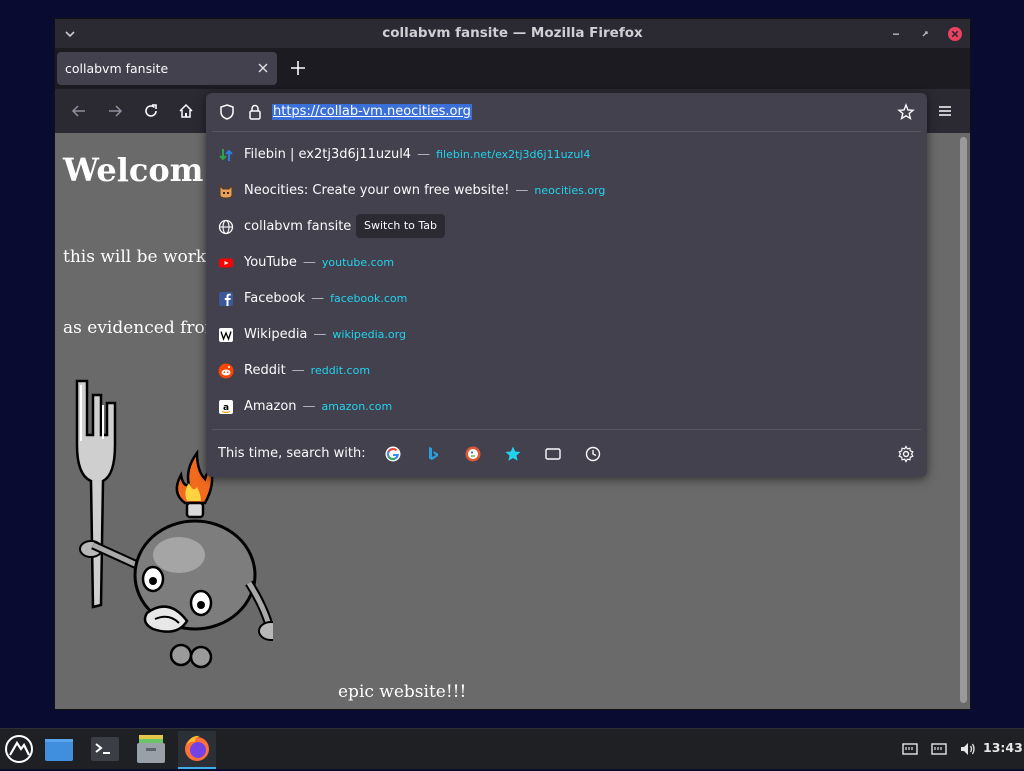  I want to click on page-heading: Welcom, so click(133, 170).